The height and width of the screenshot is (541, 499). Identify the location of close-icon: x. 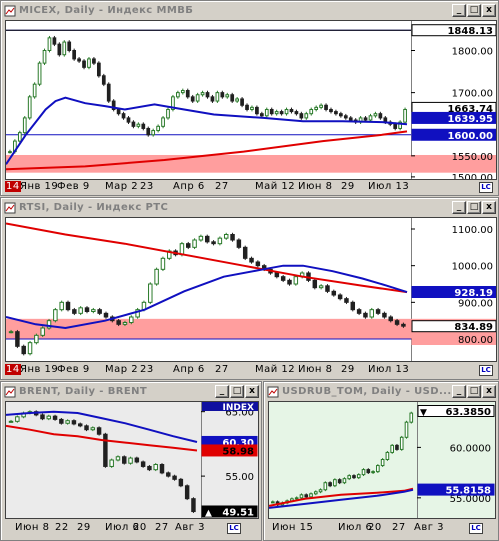
(489, 391).